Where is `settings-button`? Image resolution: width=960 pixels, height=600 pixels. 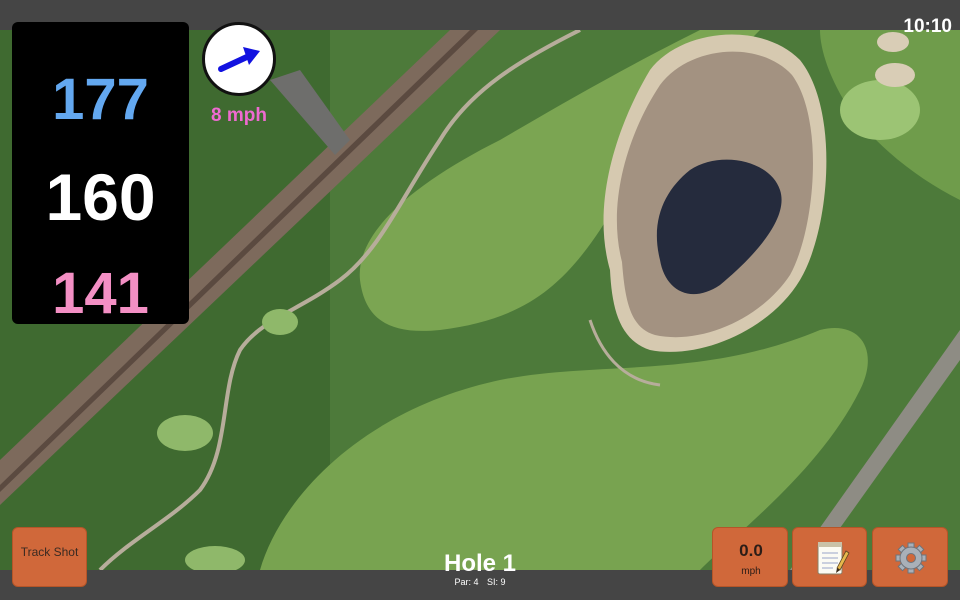
settings-button is located at coordinates (910, 557).